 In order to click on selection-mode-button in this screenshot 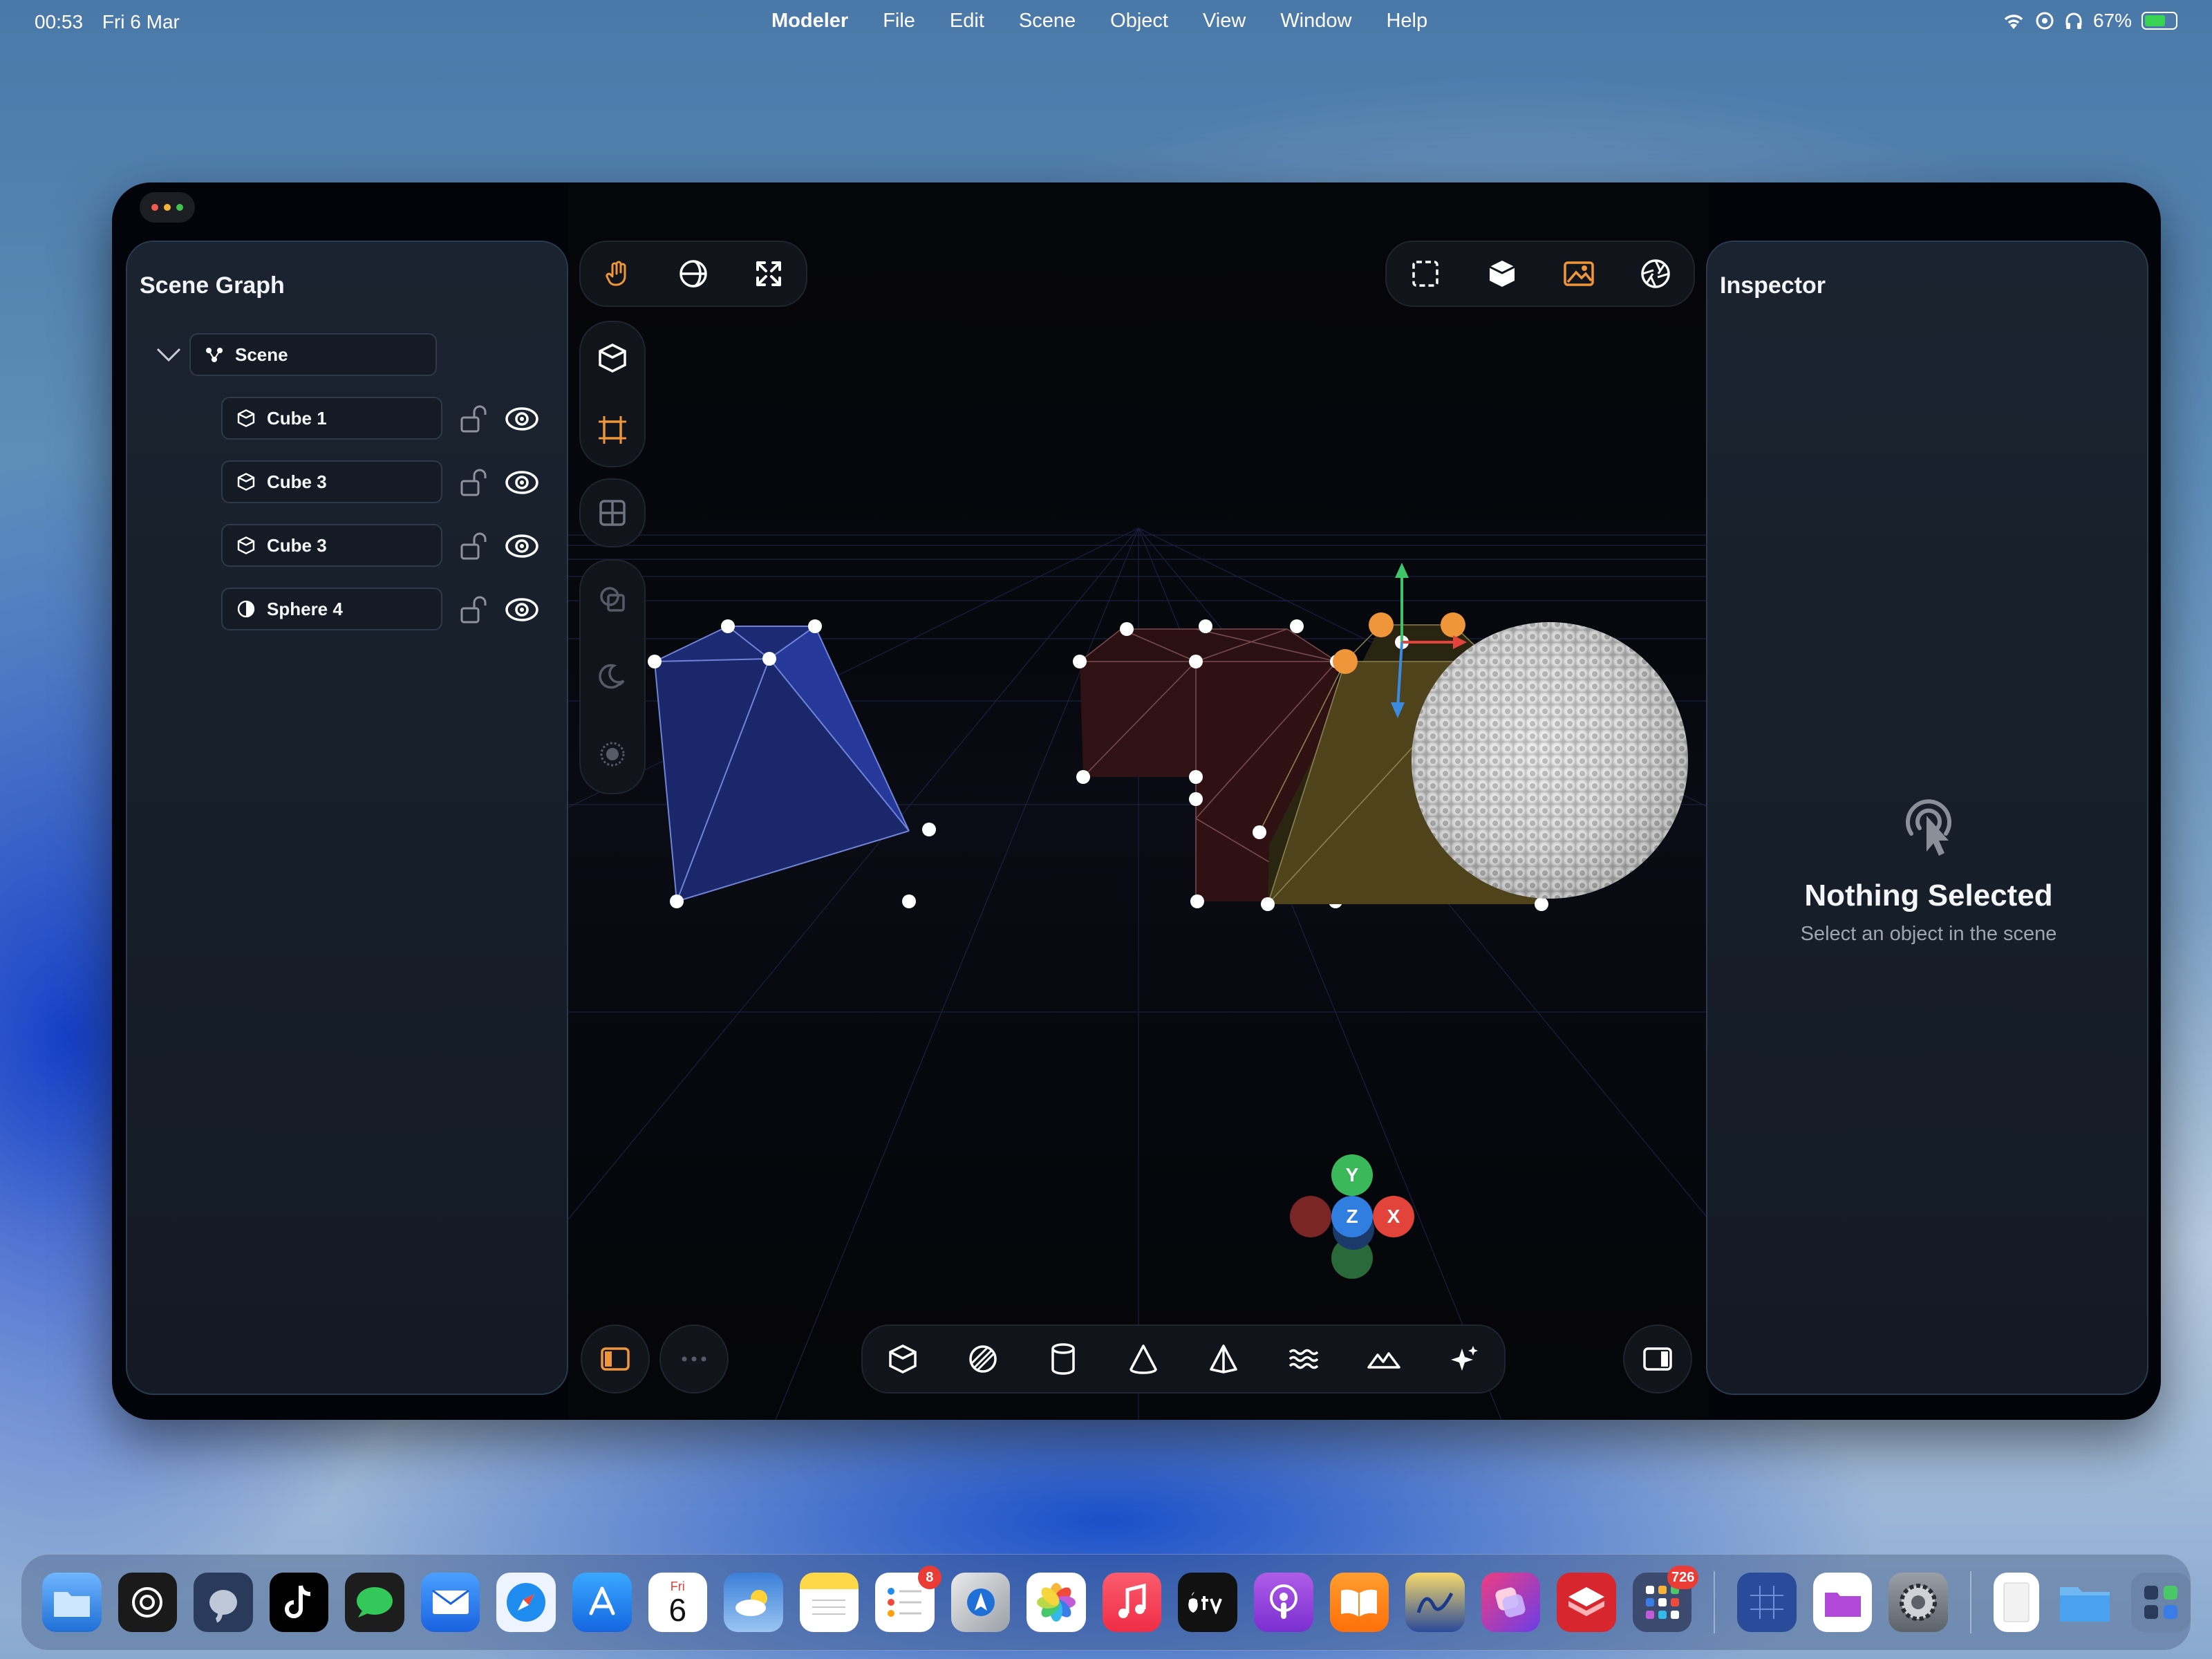, I will do `click(1425, 274)`.